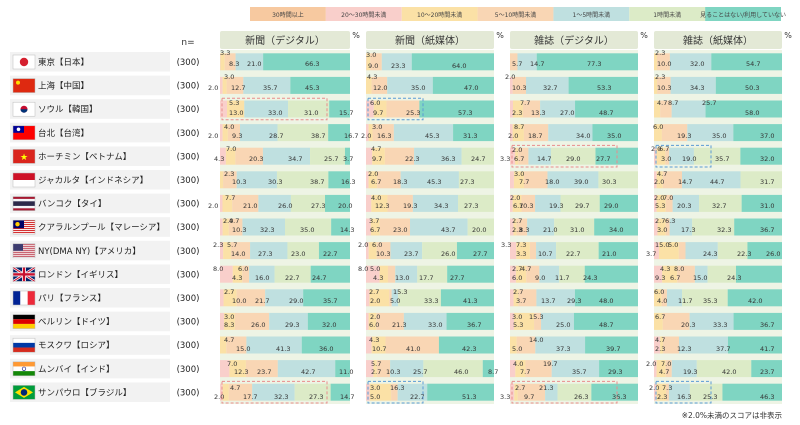 The image size is (800, 425). What do you see at coordinates (767, 182) in the screenshot?
I see `data-label: 31.7` at bounding box center [767, 182].